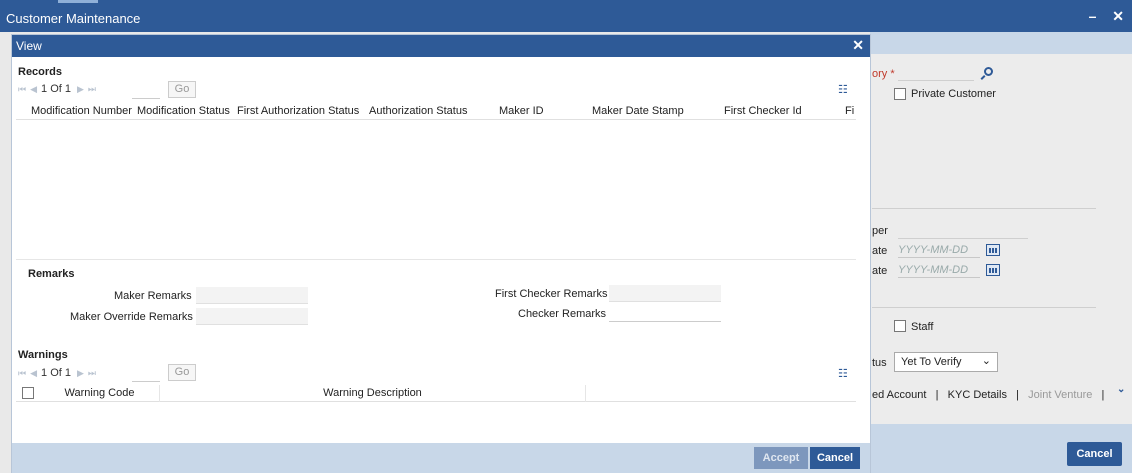 The height and width of the screenshot is (473, 1132). I want to click on column-header: Maker ID, so click(521, 111).